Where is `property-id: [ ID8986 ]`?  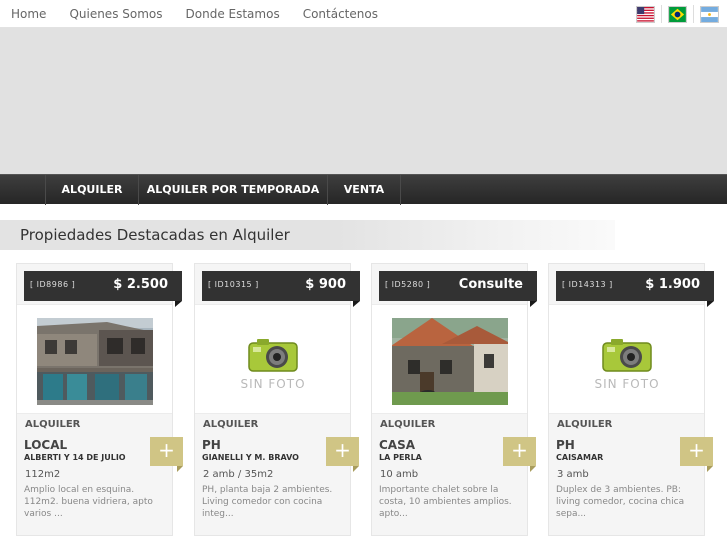 property-id: [ ID8986 ] is located at coordinates (53, 284).